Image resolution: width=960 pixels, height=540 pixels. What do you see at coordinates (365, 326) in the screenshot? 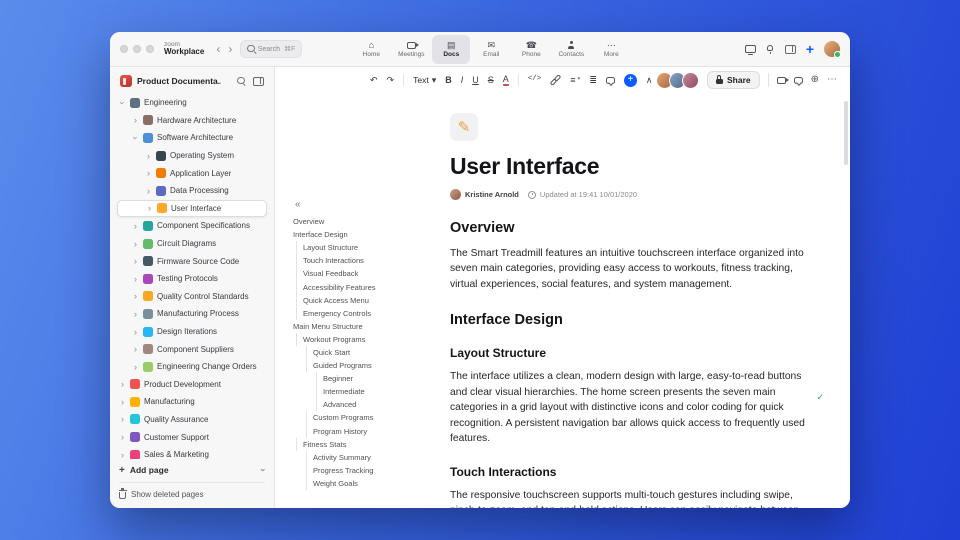
I see `outline-item-main-menu-structure: Main Menu Structure` at bounding box center [365, 326].